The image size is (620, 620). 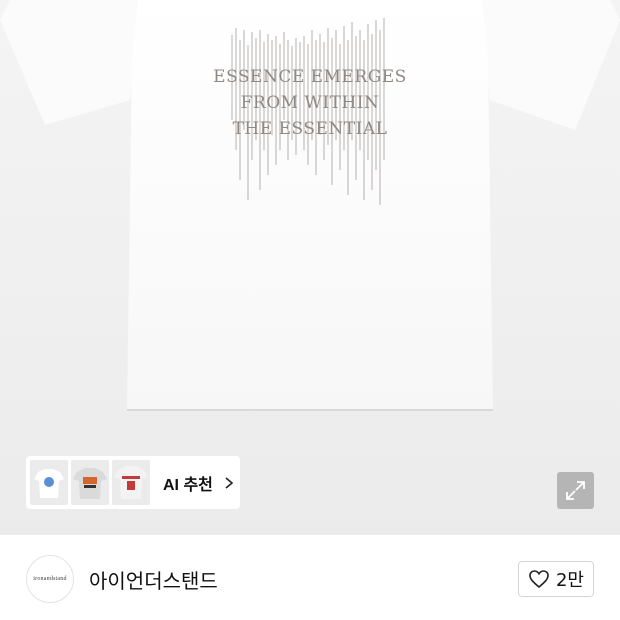 What do you see at coordinates (539, 579) in the screenshot?
I see `heart-icon` at bounding box center [539, 579].